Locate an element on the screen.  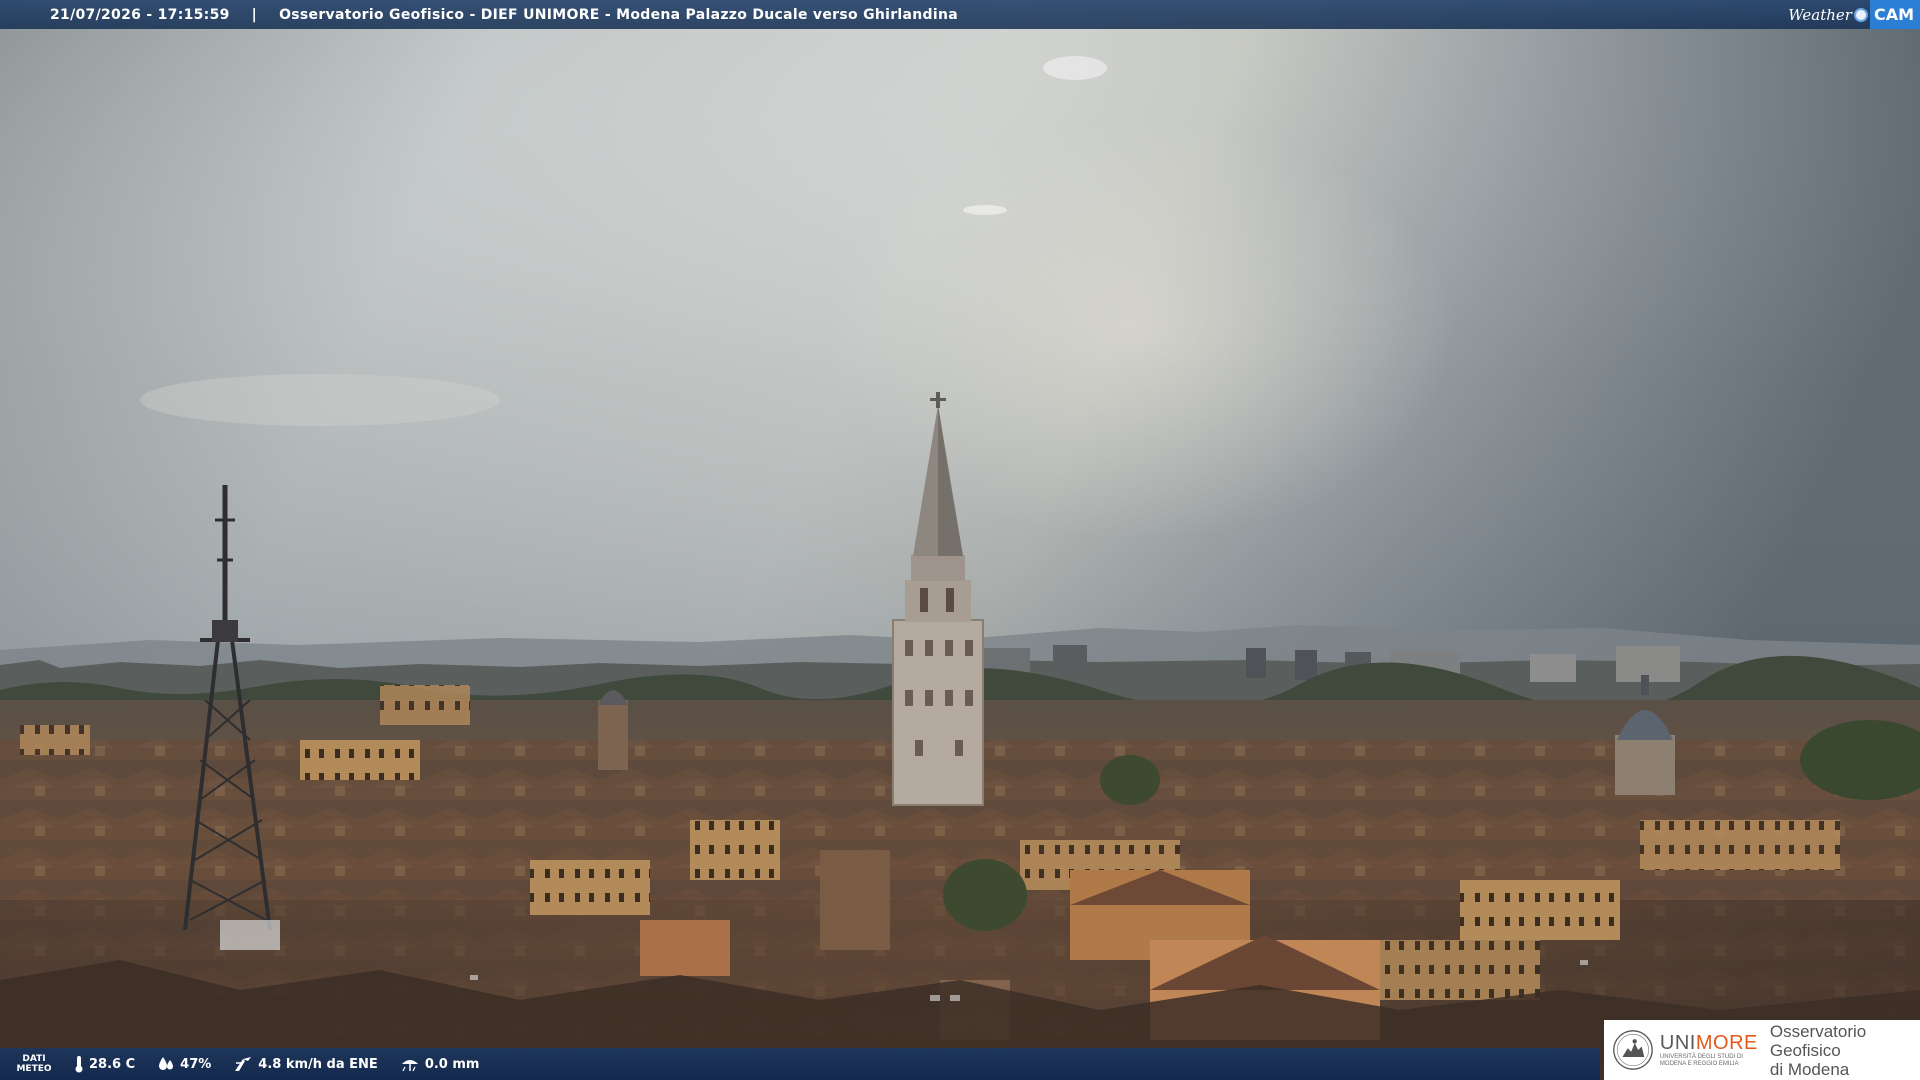
humidity-reading: 47% is located at coordinates (184, 1064).